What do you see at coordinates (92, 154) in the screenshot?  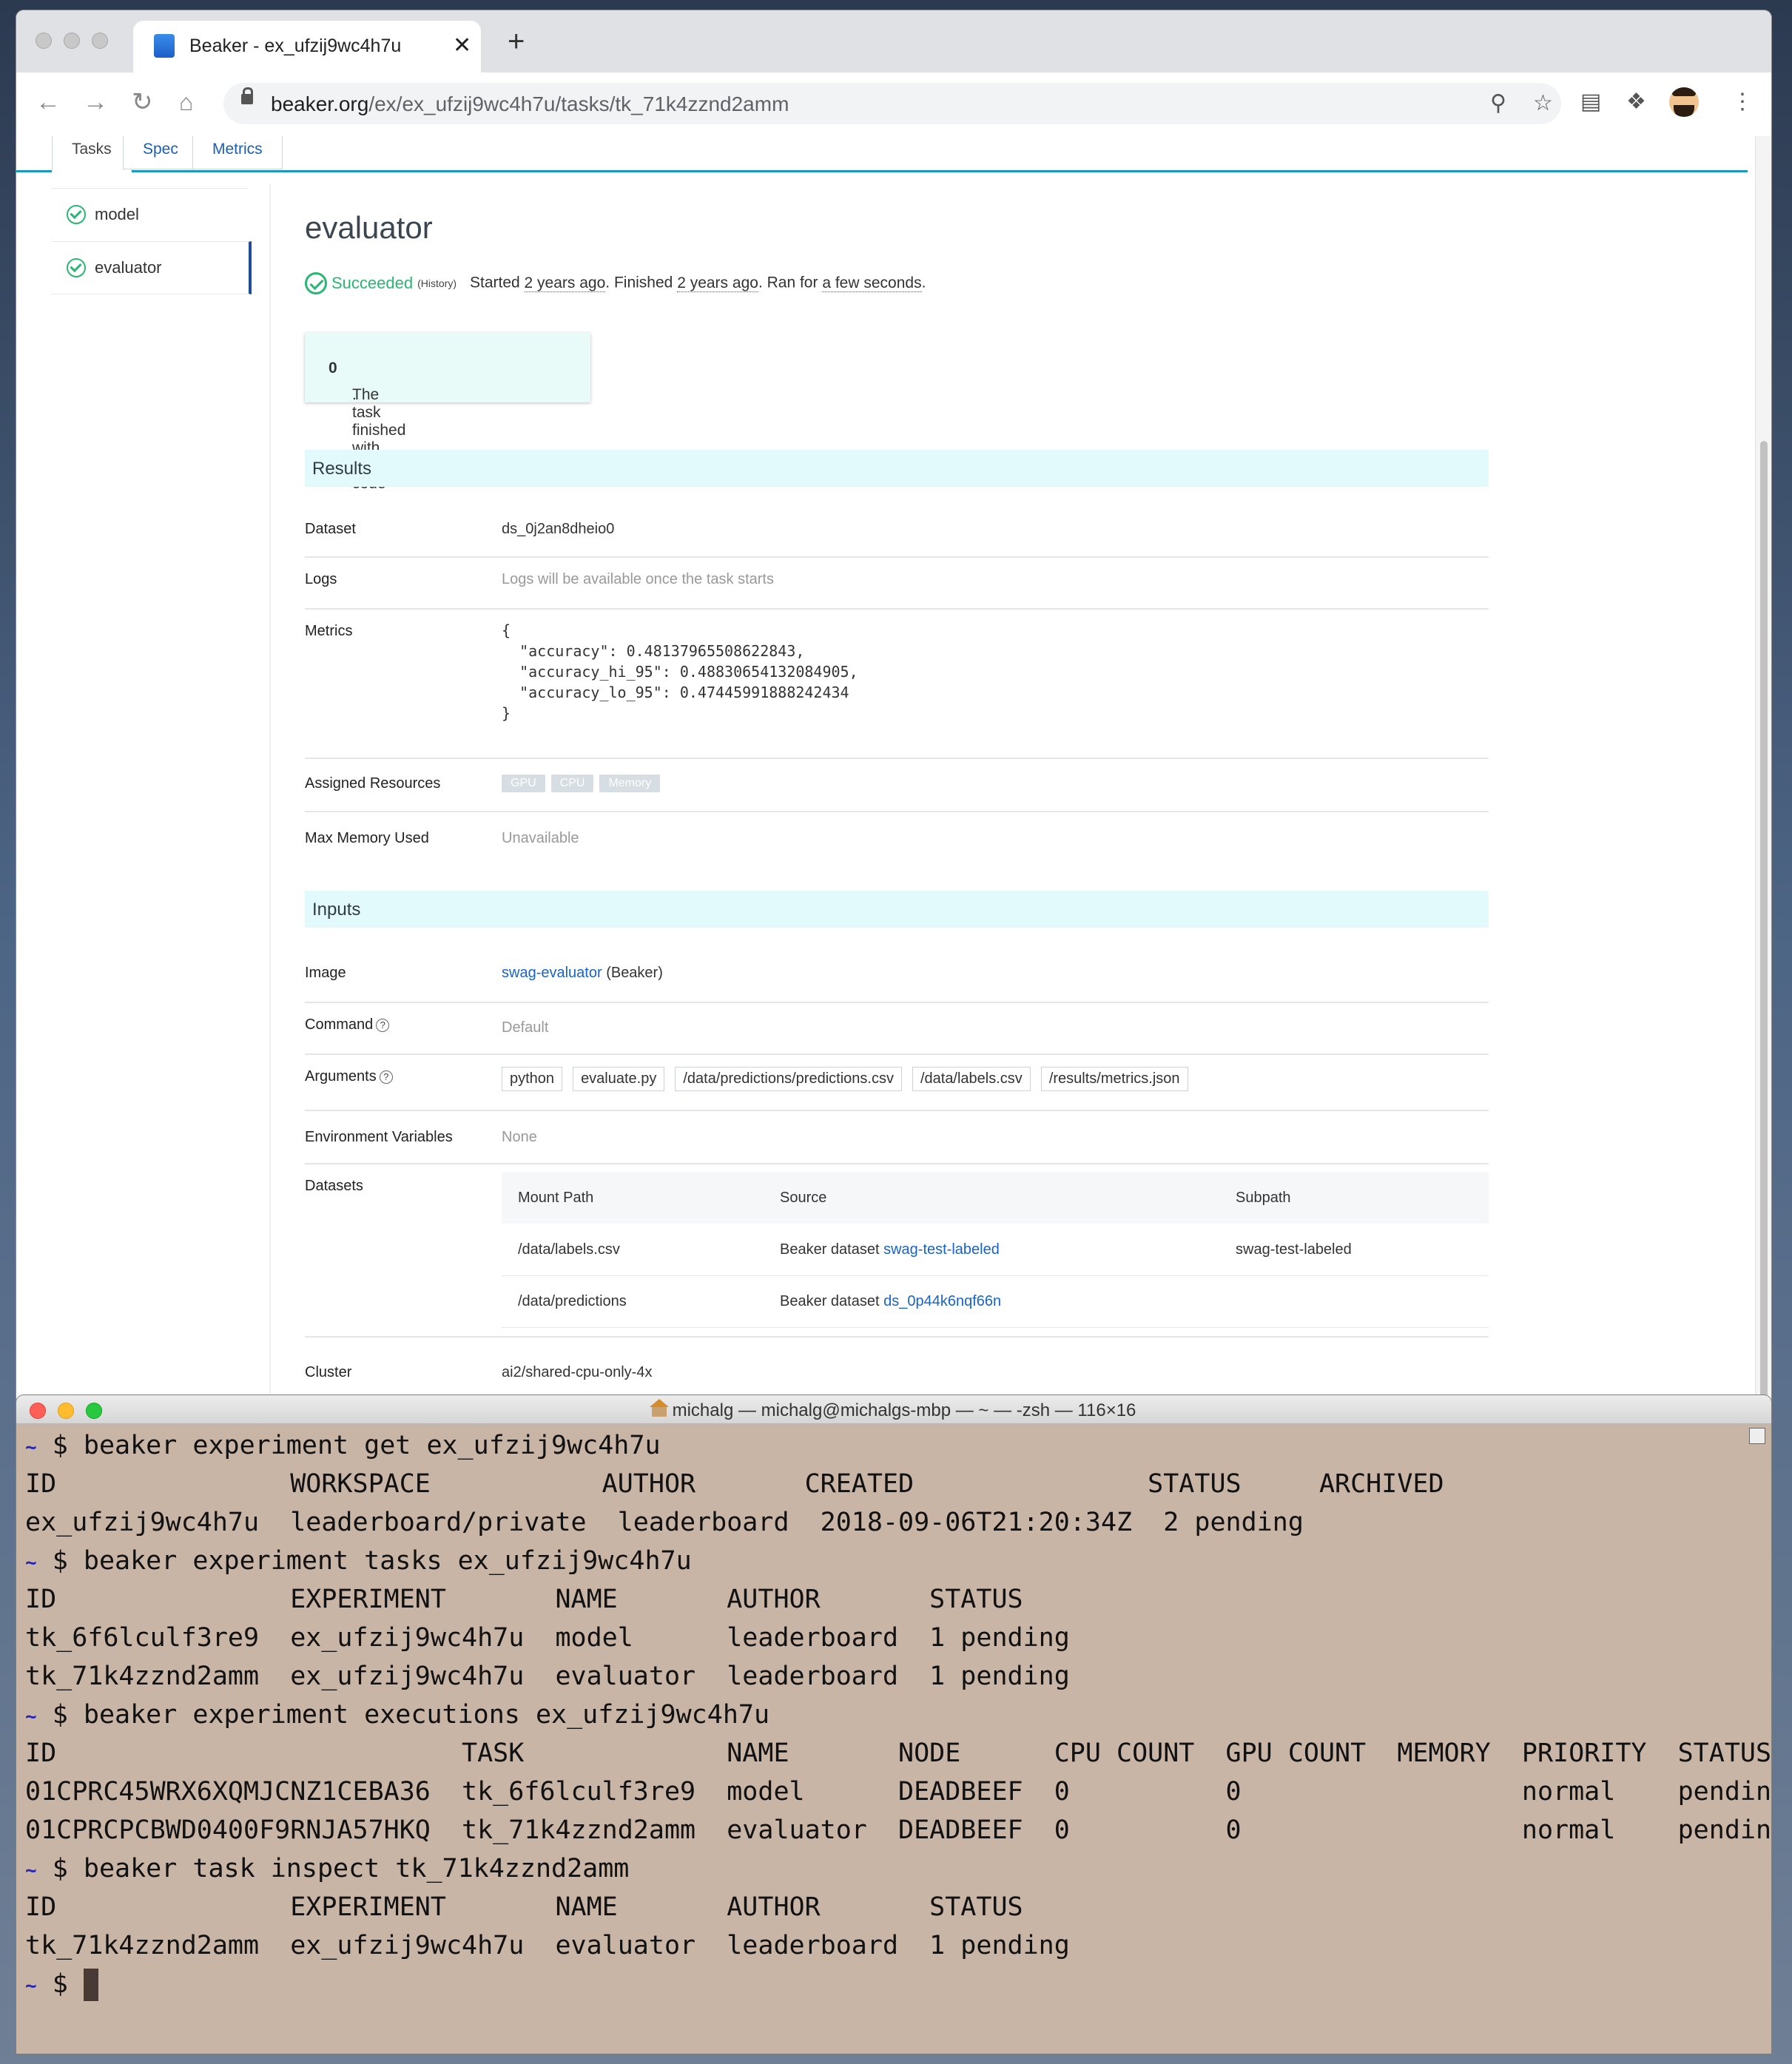 I see `tab-tasks: Tasks` at bounding box center [92, 154].